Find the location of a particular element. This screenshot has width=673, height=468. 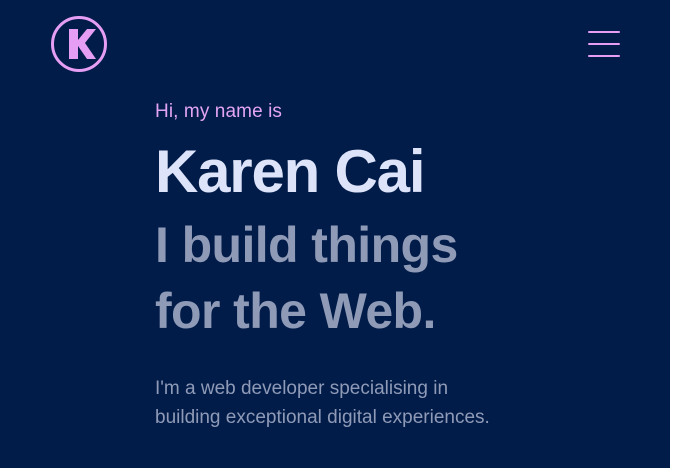

k-circle-icon is located at coordinates (79, 44).